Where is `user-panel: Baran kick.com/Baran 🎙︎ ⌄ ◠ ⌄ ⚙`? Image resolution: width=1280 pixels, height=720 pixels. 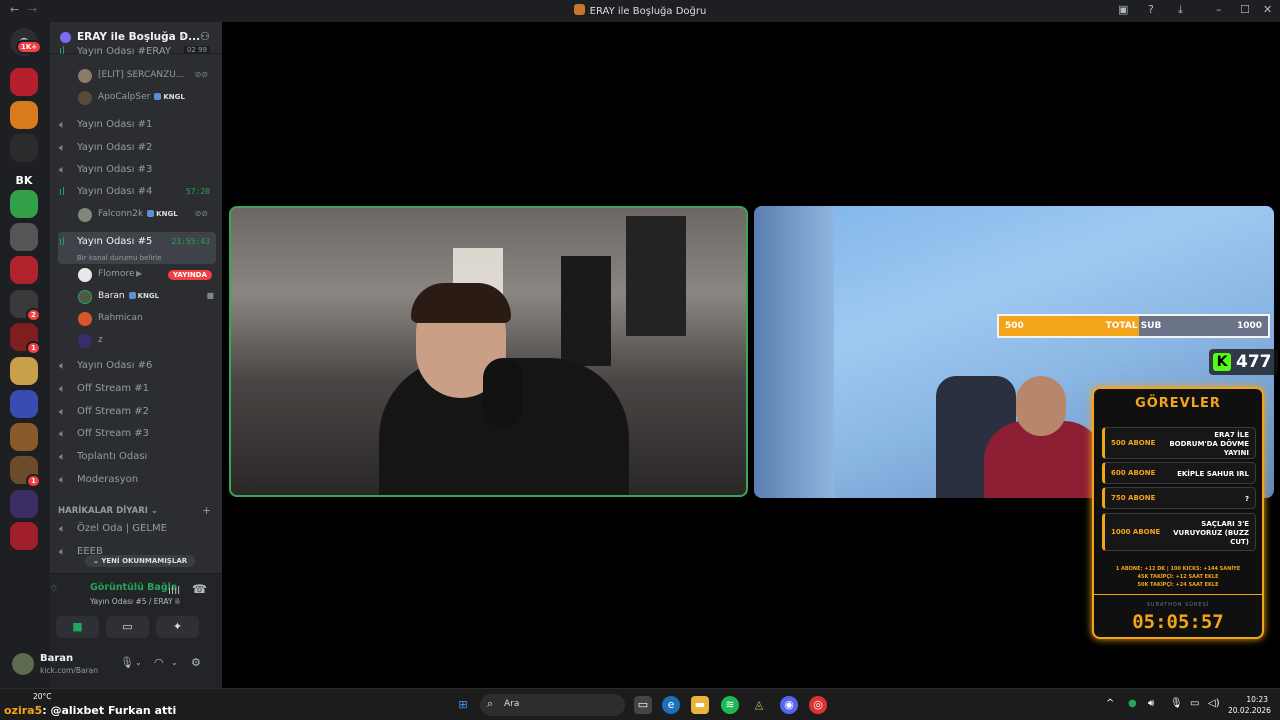
user-panel: Baran kick.com/Baran 🎙︎ ⌄ ◠ ⌄ ⚙ is located at coordinates (117, 664).